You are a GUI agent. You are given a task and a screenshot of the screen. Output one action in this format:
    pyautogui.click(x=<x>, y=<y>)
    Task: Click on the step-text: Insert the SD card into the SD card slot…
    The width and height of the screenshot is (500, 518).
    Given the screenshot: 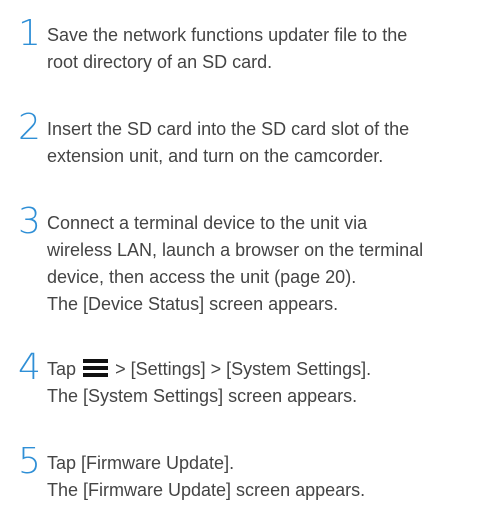 What is the action you would take?
    pyautogui.click(x=271, y=143)
    